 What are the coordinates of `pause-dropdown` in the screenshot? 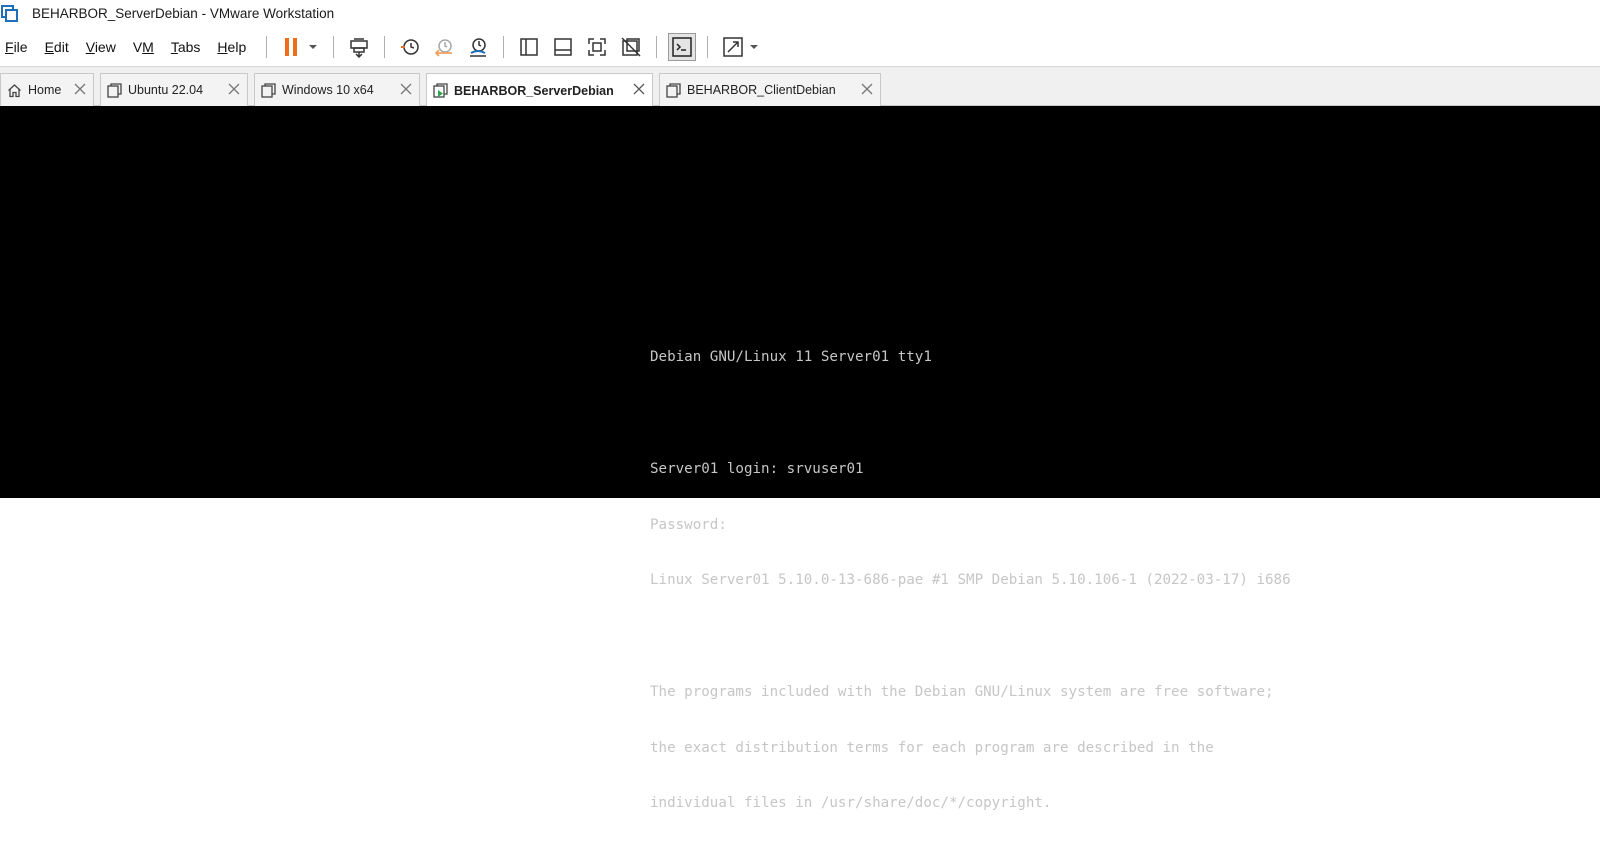 It's located at (313, 47).